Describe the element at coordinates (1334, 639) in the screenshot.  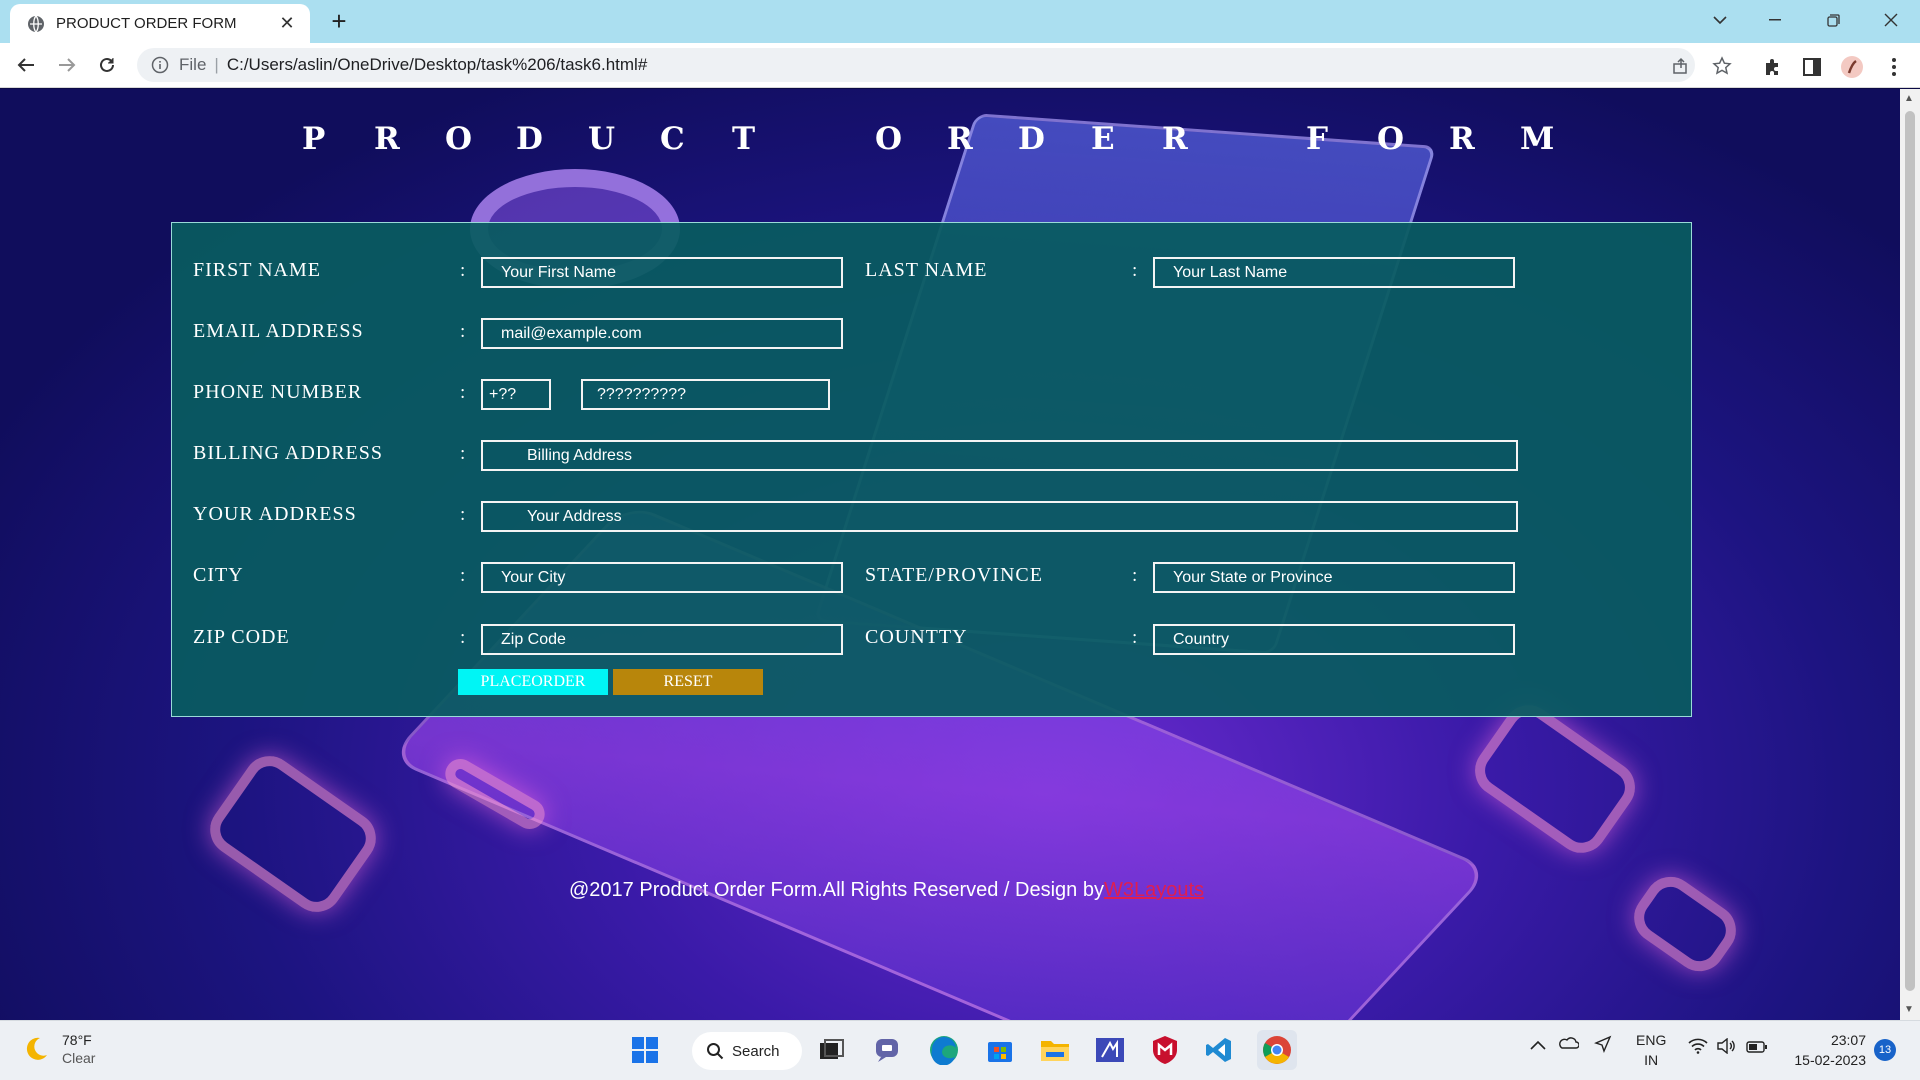
I see `country-input` at that location.